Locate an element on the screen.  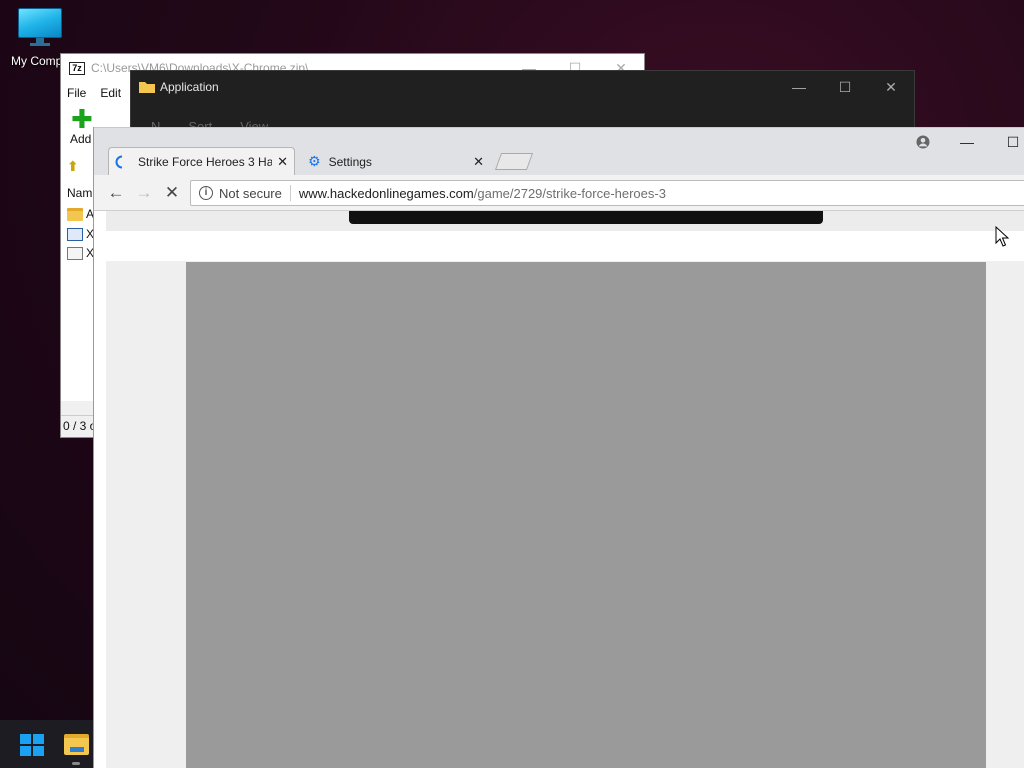
info-icon: i is located at coordinates (206, 193).